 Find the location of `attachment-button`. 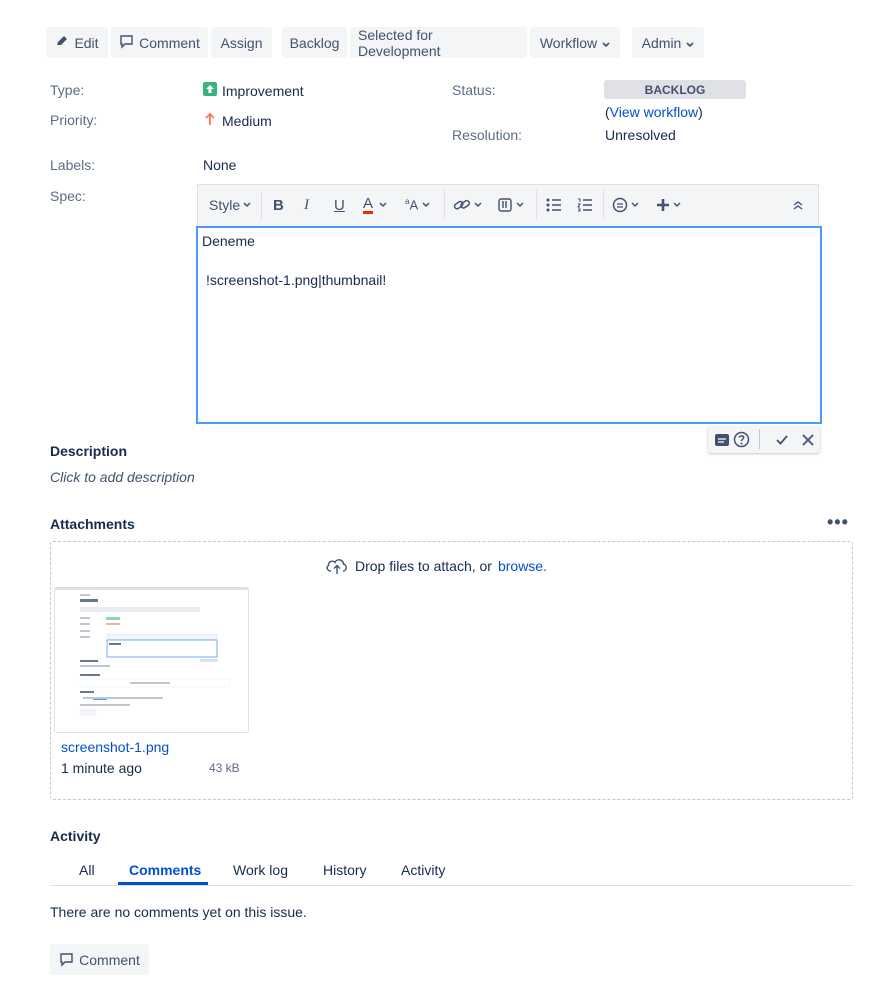

attachment-button is located at coordinates (510, 205).